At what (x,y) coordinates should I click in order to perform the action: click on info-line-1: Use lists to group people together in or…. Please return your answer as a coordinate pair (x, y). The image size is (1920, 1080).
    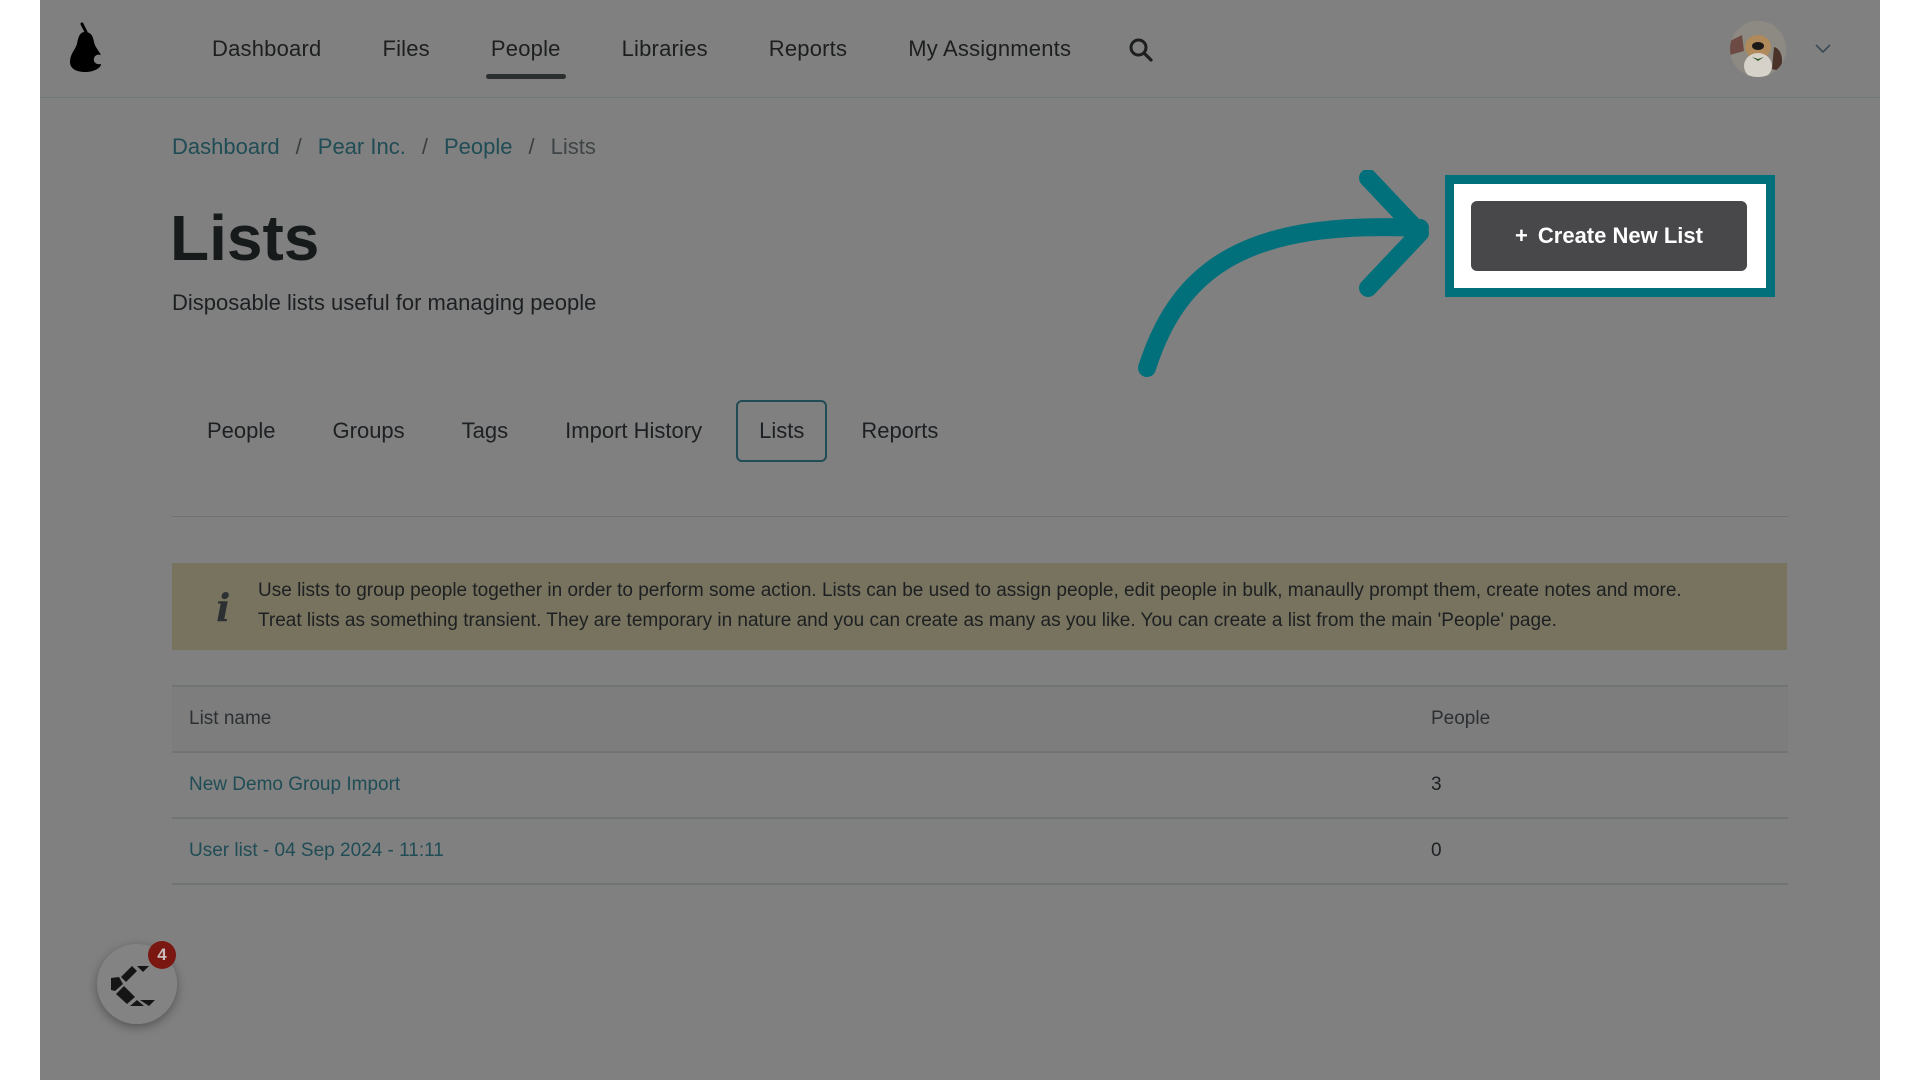
    Looking at the image, I should click on (970, 590).